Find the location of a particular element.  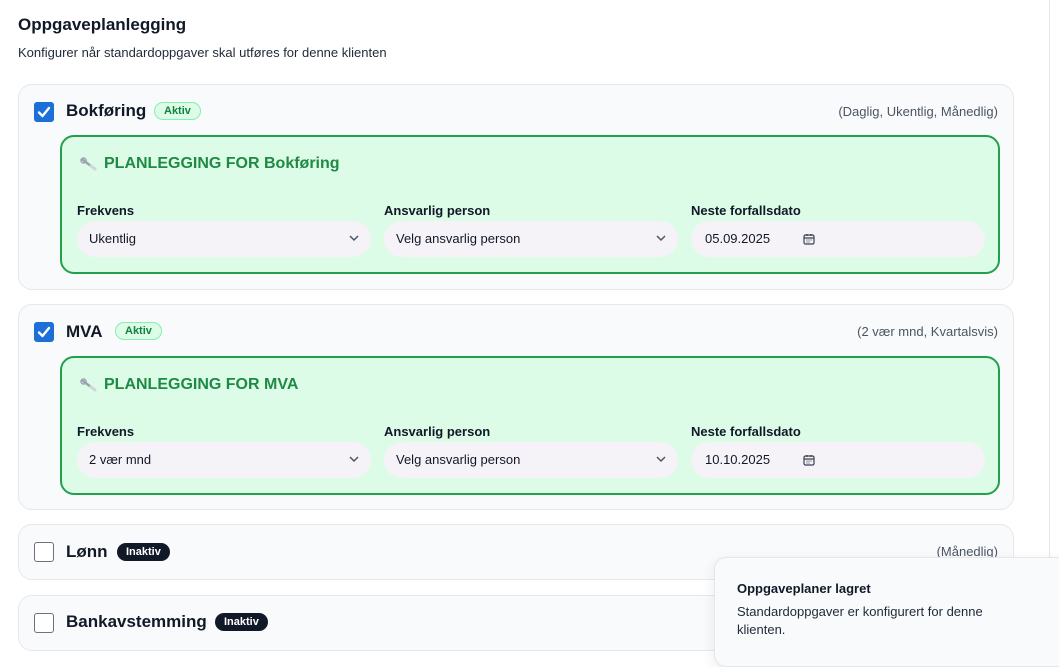

panel-title: PLANLEGGING FOR MVA is located at coordinates (189, 385).